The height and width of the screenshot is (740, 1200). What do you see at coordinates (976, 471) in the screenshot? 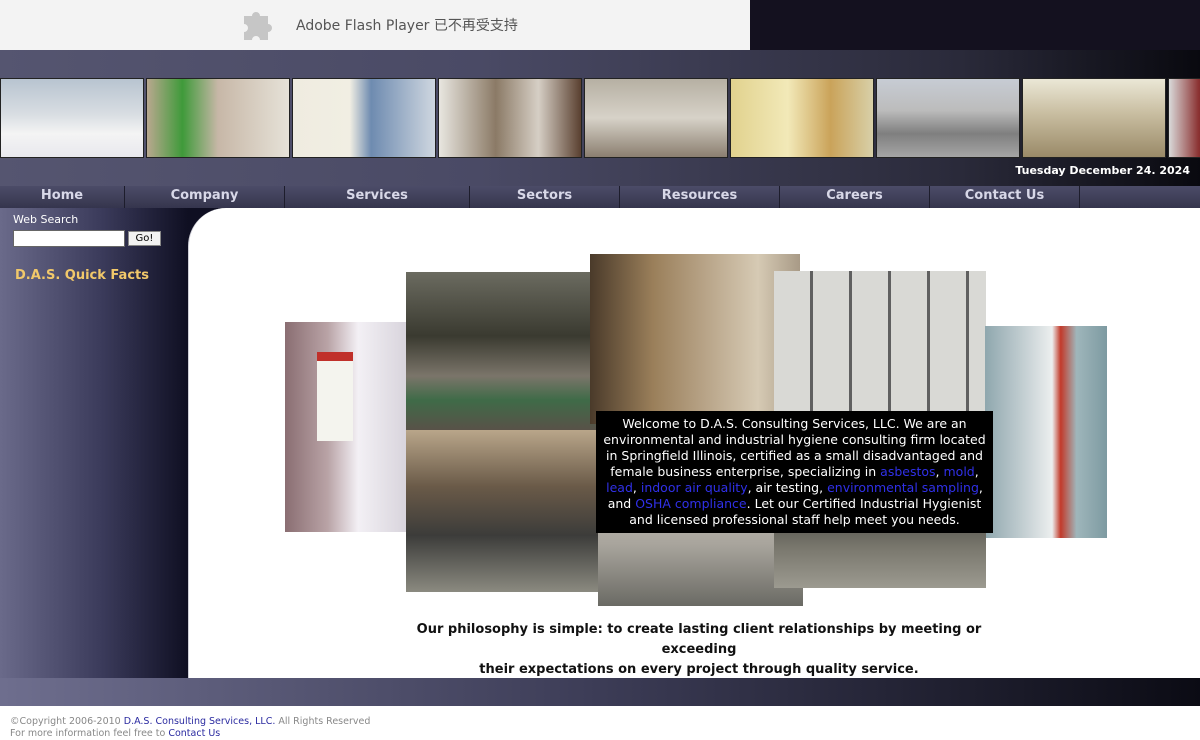
I see `welcome-sep-2: ,` at bounding box center [976, 471].